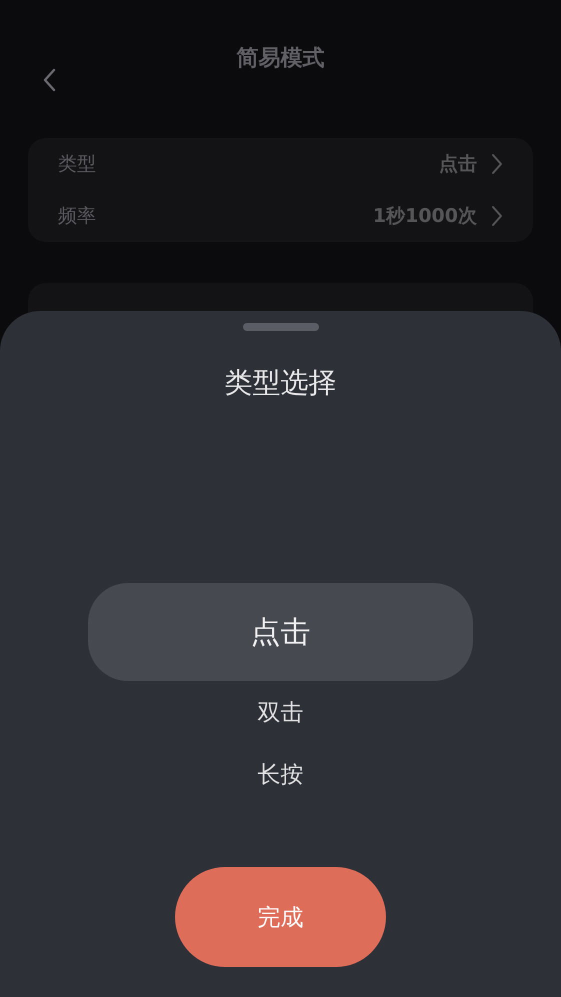  I want to click on picker-option: 长按, so click(280, 774).